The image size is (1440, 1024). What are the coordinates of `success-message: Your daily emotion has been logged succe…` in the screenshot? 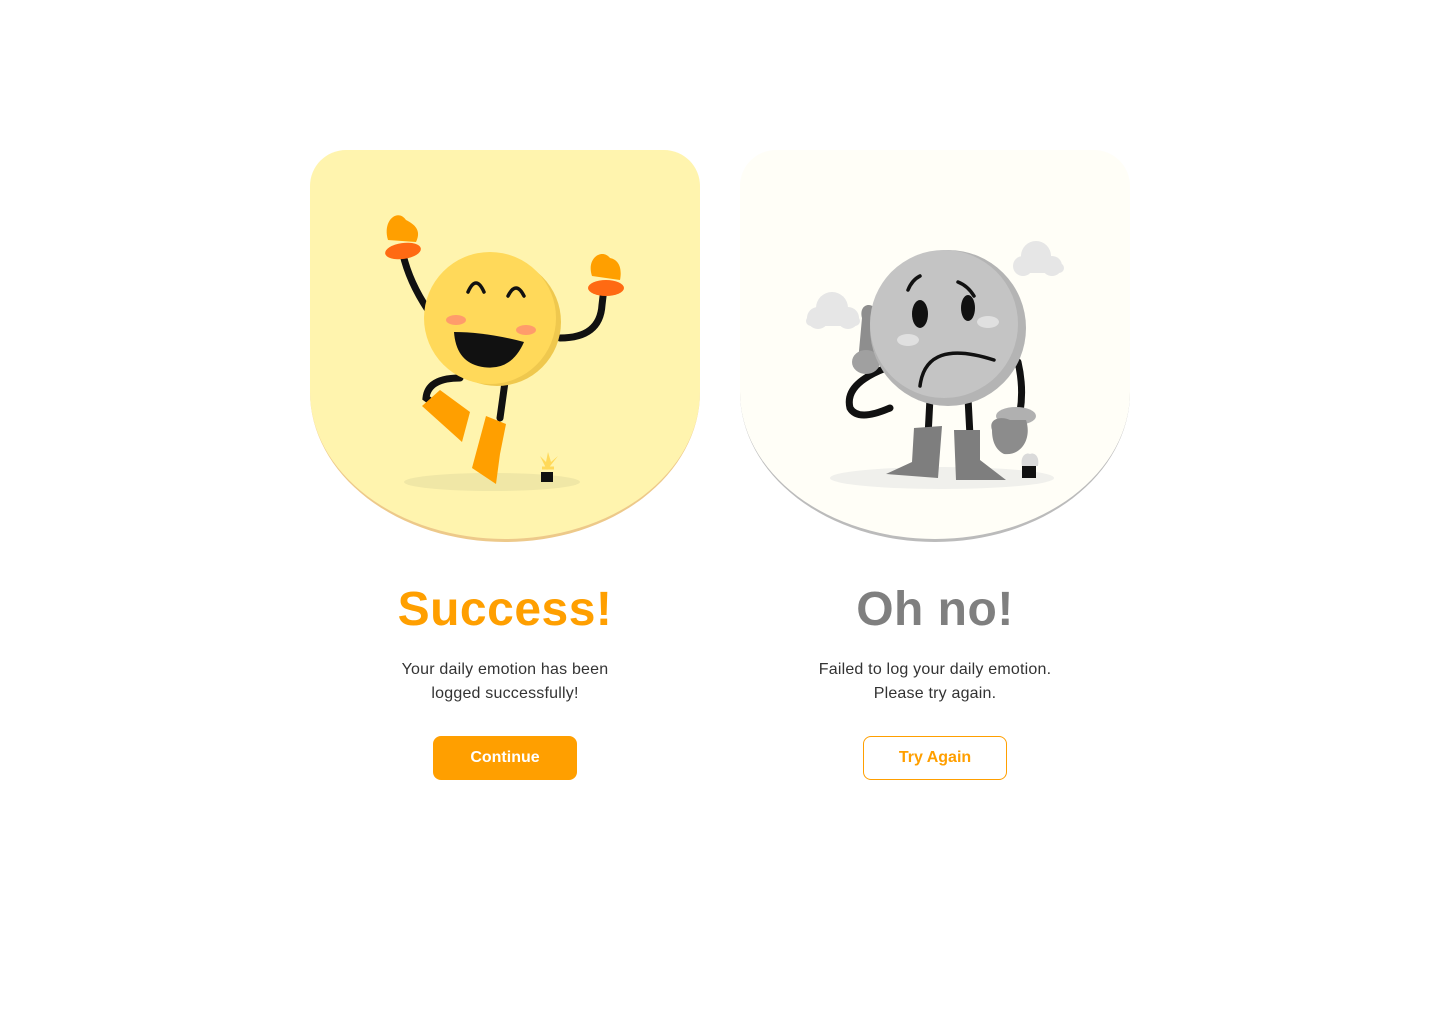 It's located at (505, 682).